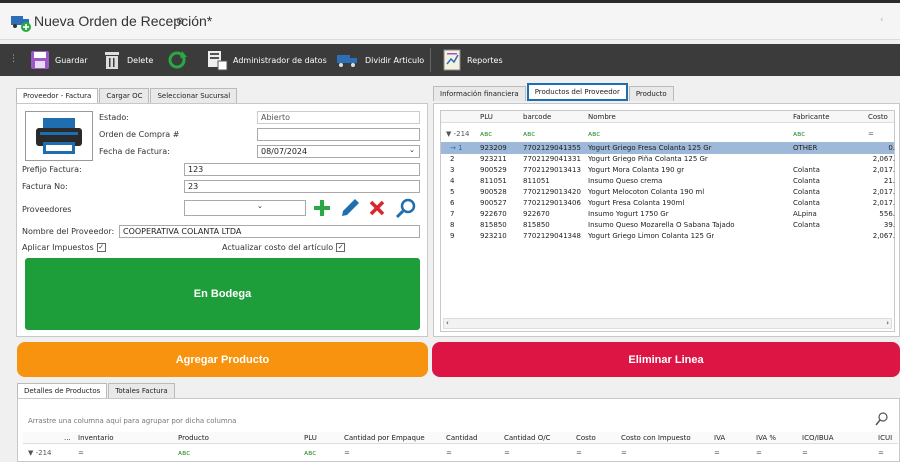 Image resolution: width=900 pixels, height=462 pixels. What do you see at coordinates (447, 453) in the screenshot?
I see `filter-cantidad: =` at bounding box center [447, 453].